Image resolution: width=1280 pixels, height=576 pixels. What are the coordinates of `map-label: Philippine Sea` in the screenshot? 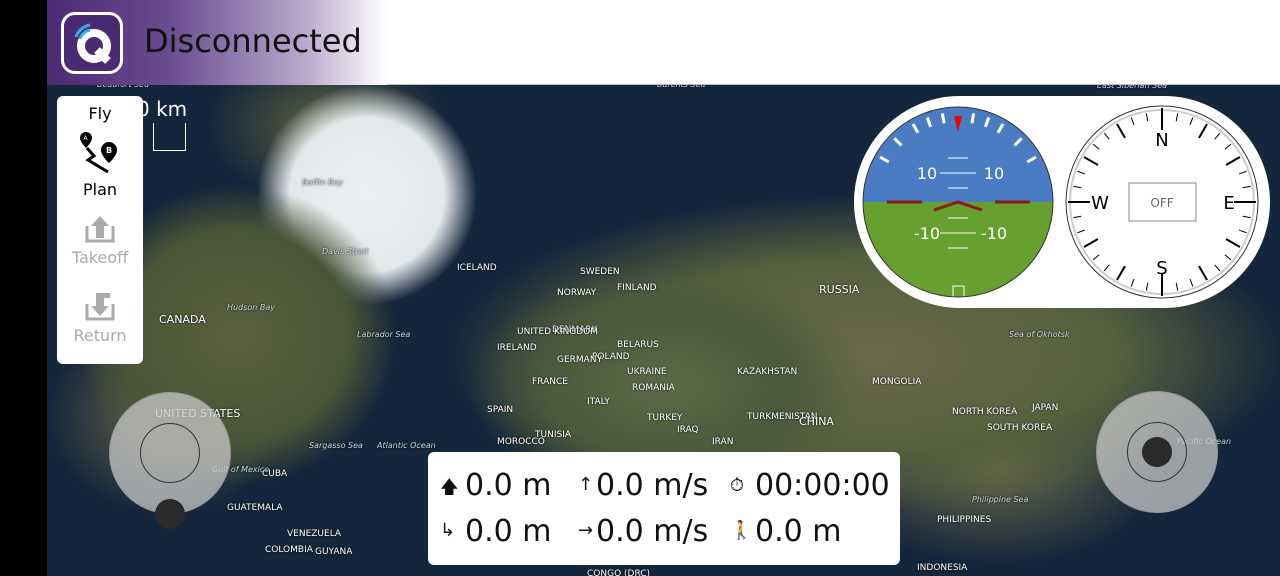 It's located at (1000, 499).